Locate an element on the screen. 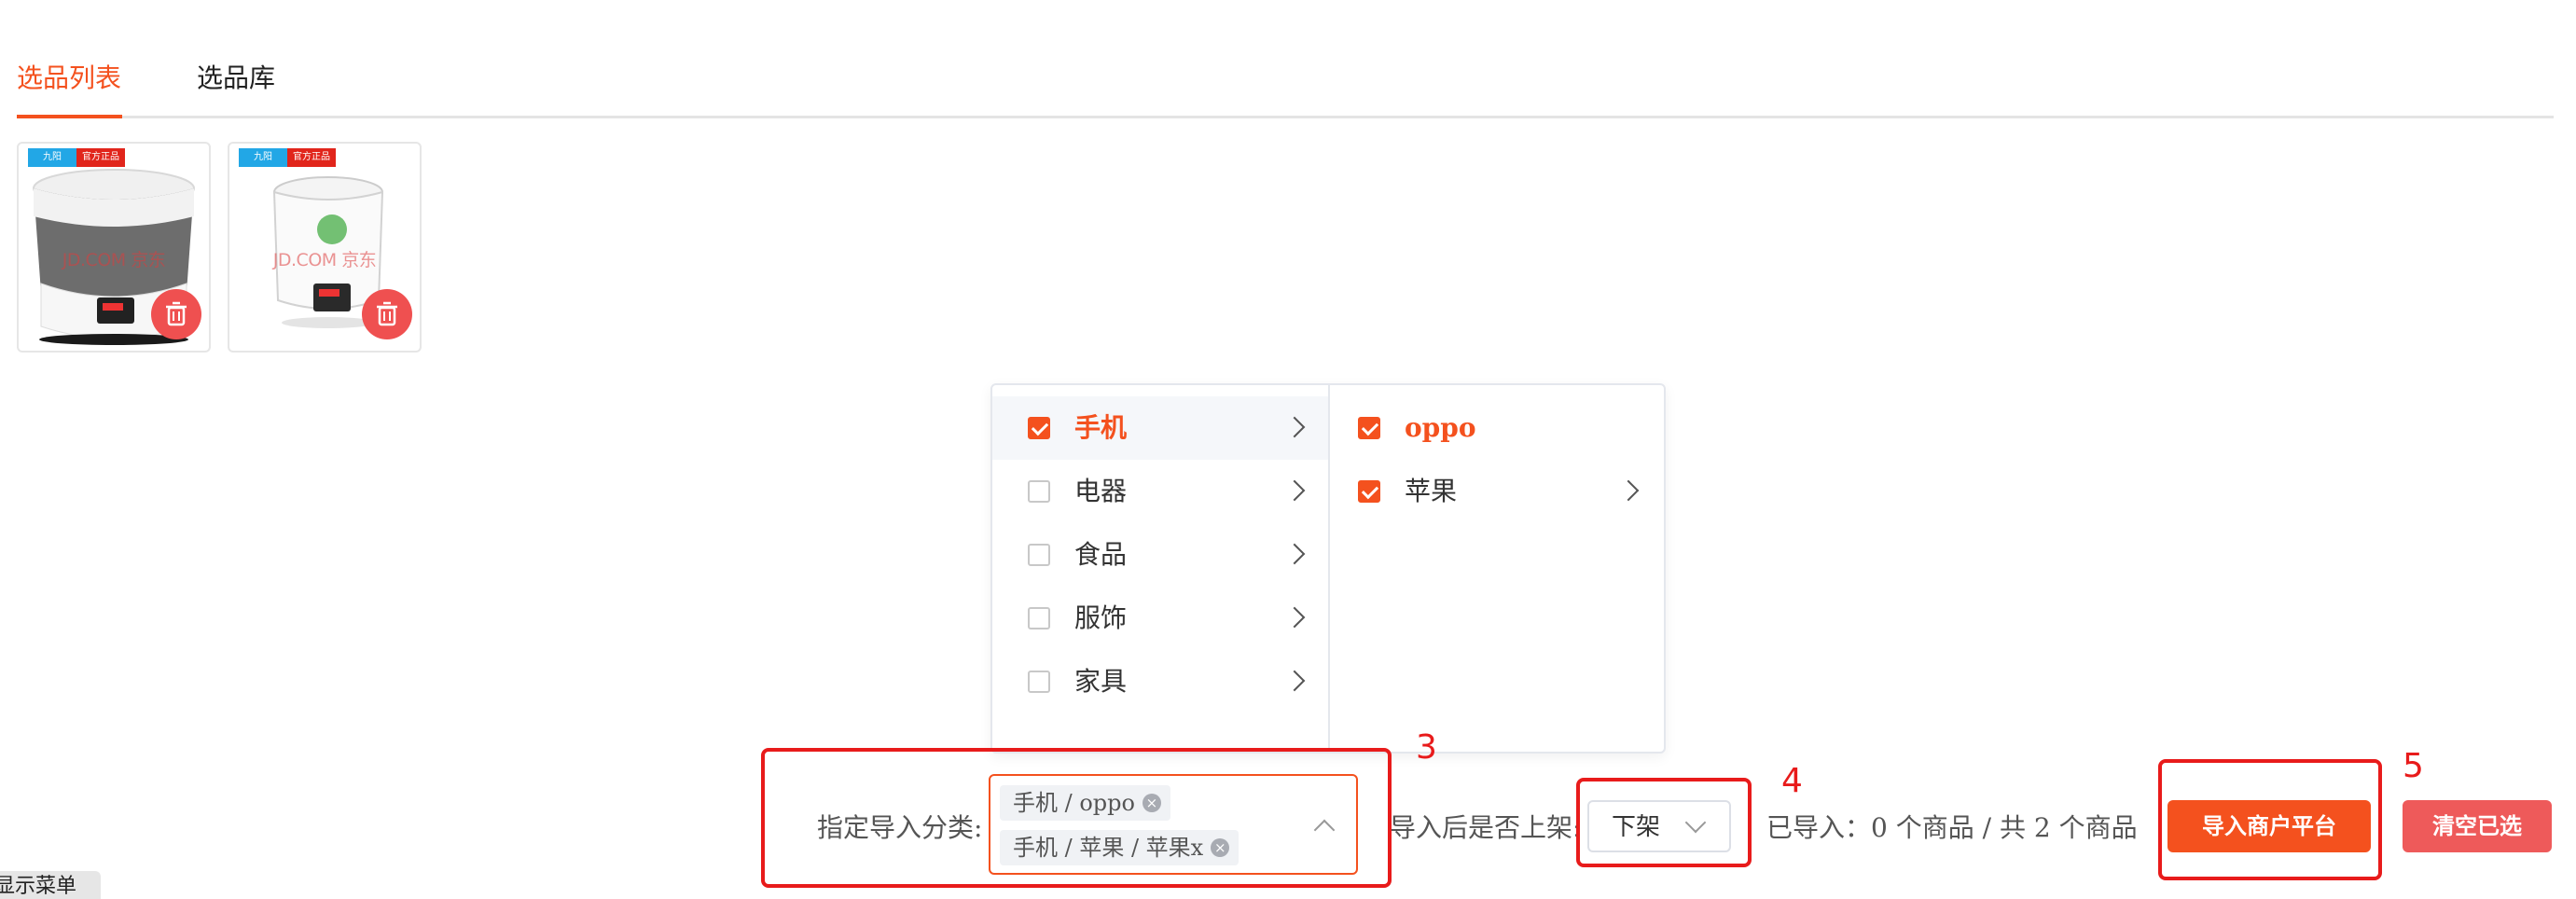 Image resolution: width=2576 pixels, height=899 pixels. cascader-option-oppo: oppo is located at coordinates (1496, 428).